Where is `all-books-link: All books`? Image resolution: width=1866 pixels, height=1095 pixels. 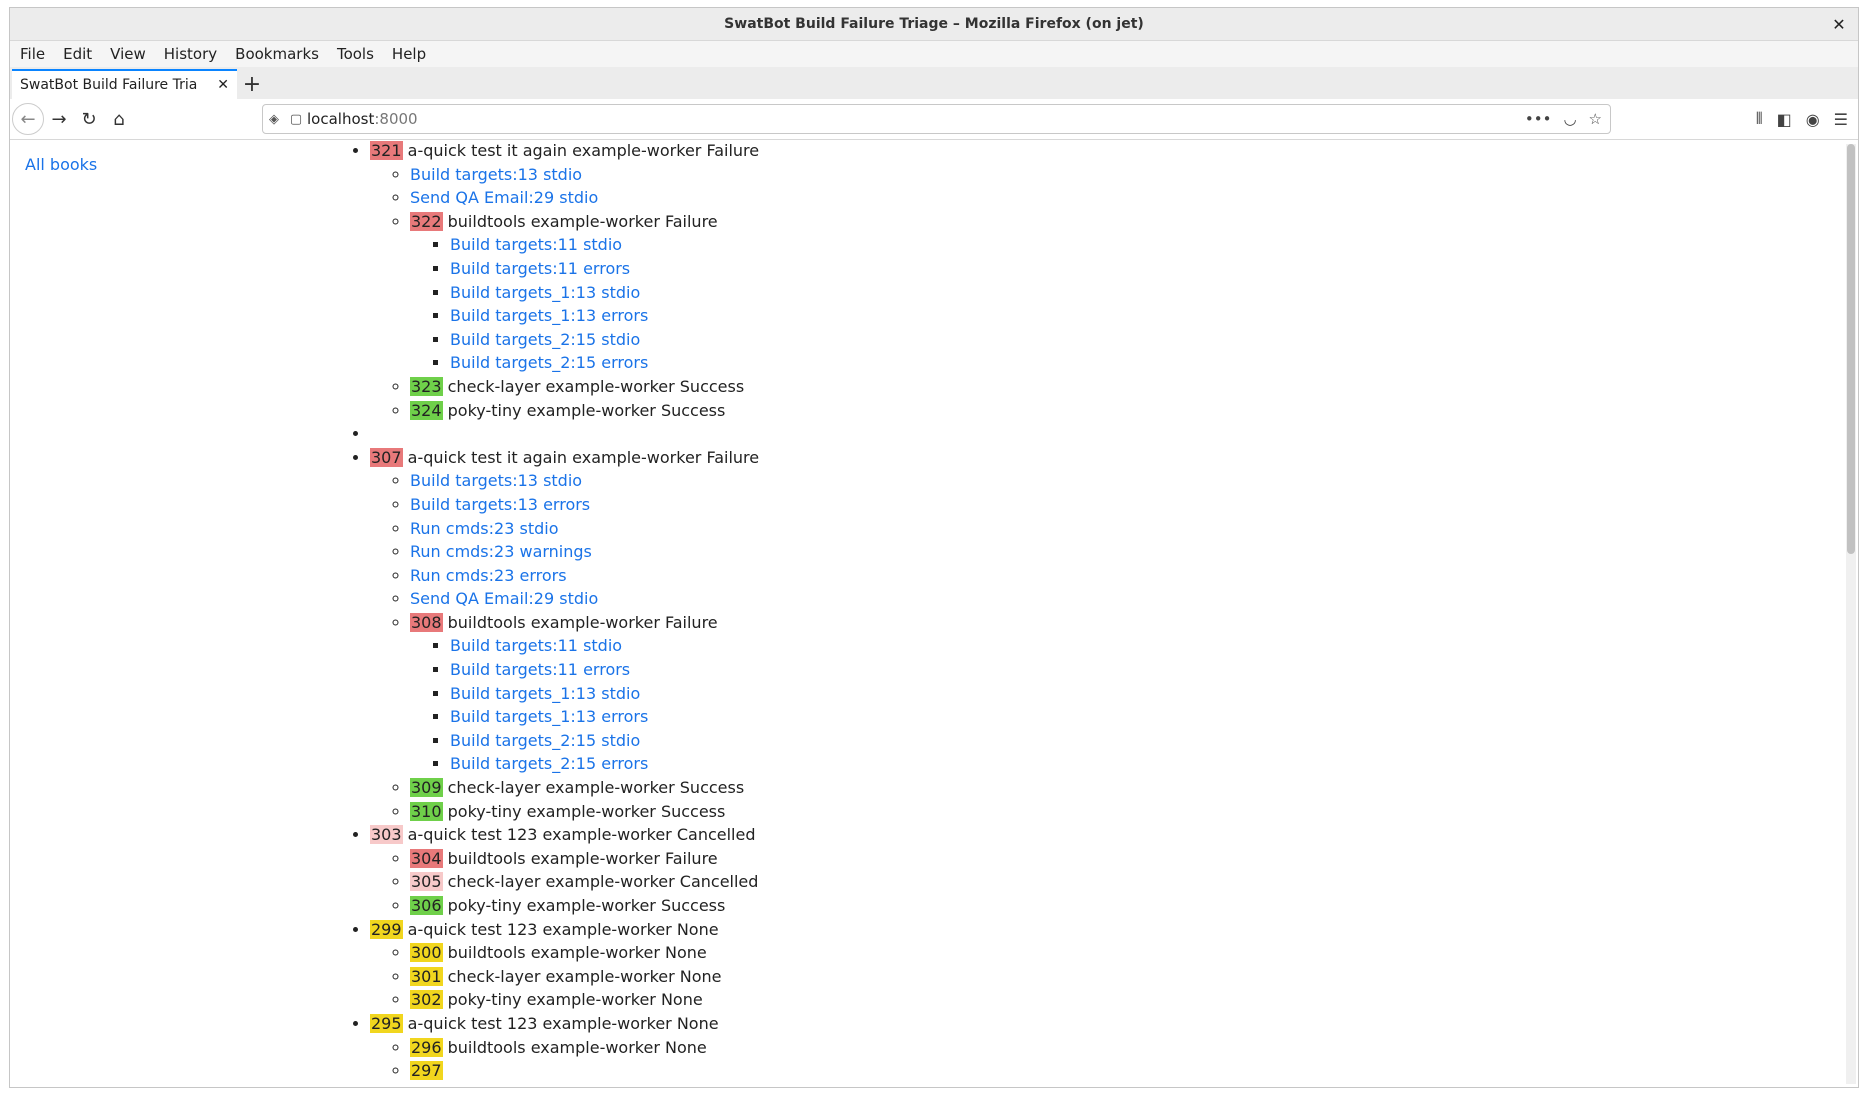 all-books-link: All books is located at coordinates (61, 164).